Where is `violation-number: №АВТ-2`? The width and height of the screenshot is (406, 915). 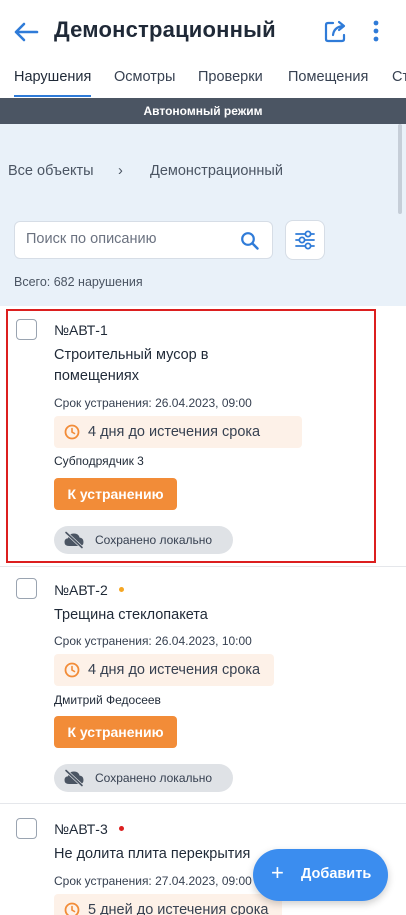 violation-number: №АВТ-2 is located at coordinates (81, 590).